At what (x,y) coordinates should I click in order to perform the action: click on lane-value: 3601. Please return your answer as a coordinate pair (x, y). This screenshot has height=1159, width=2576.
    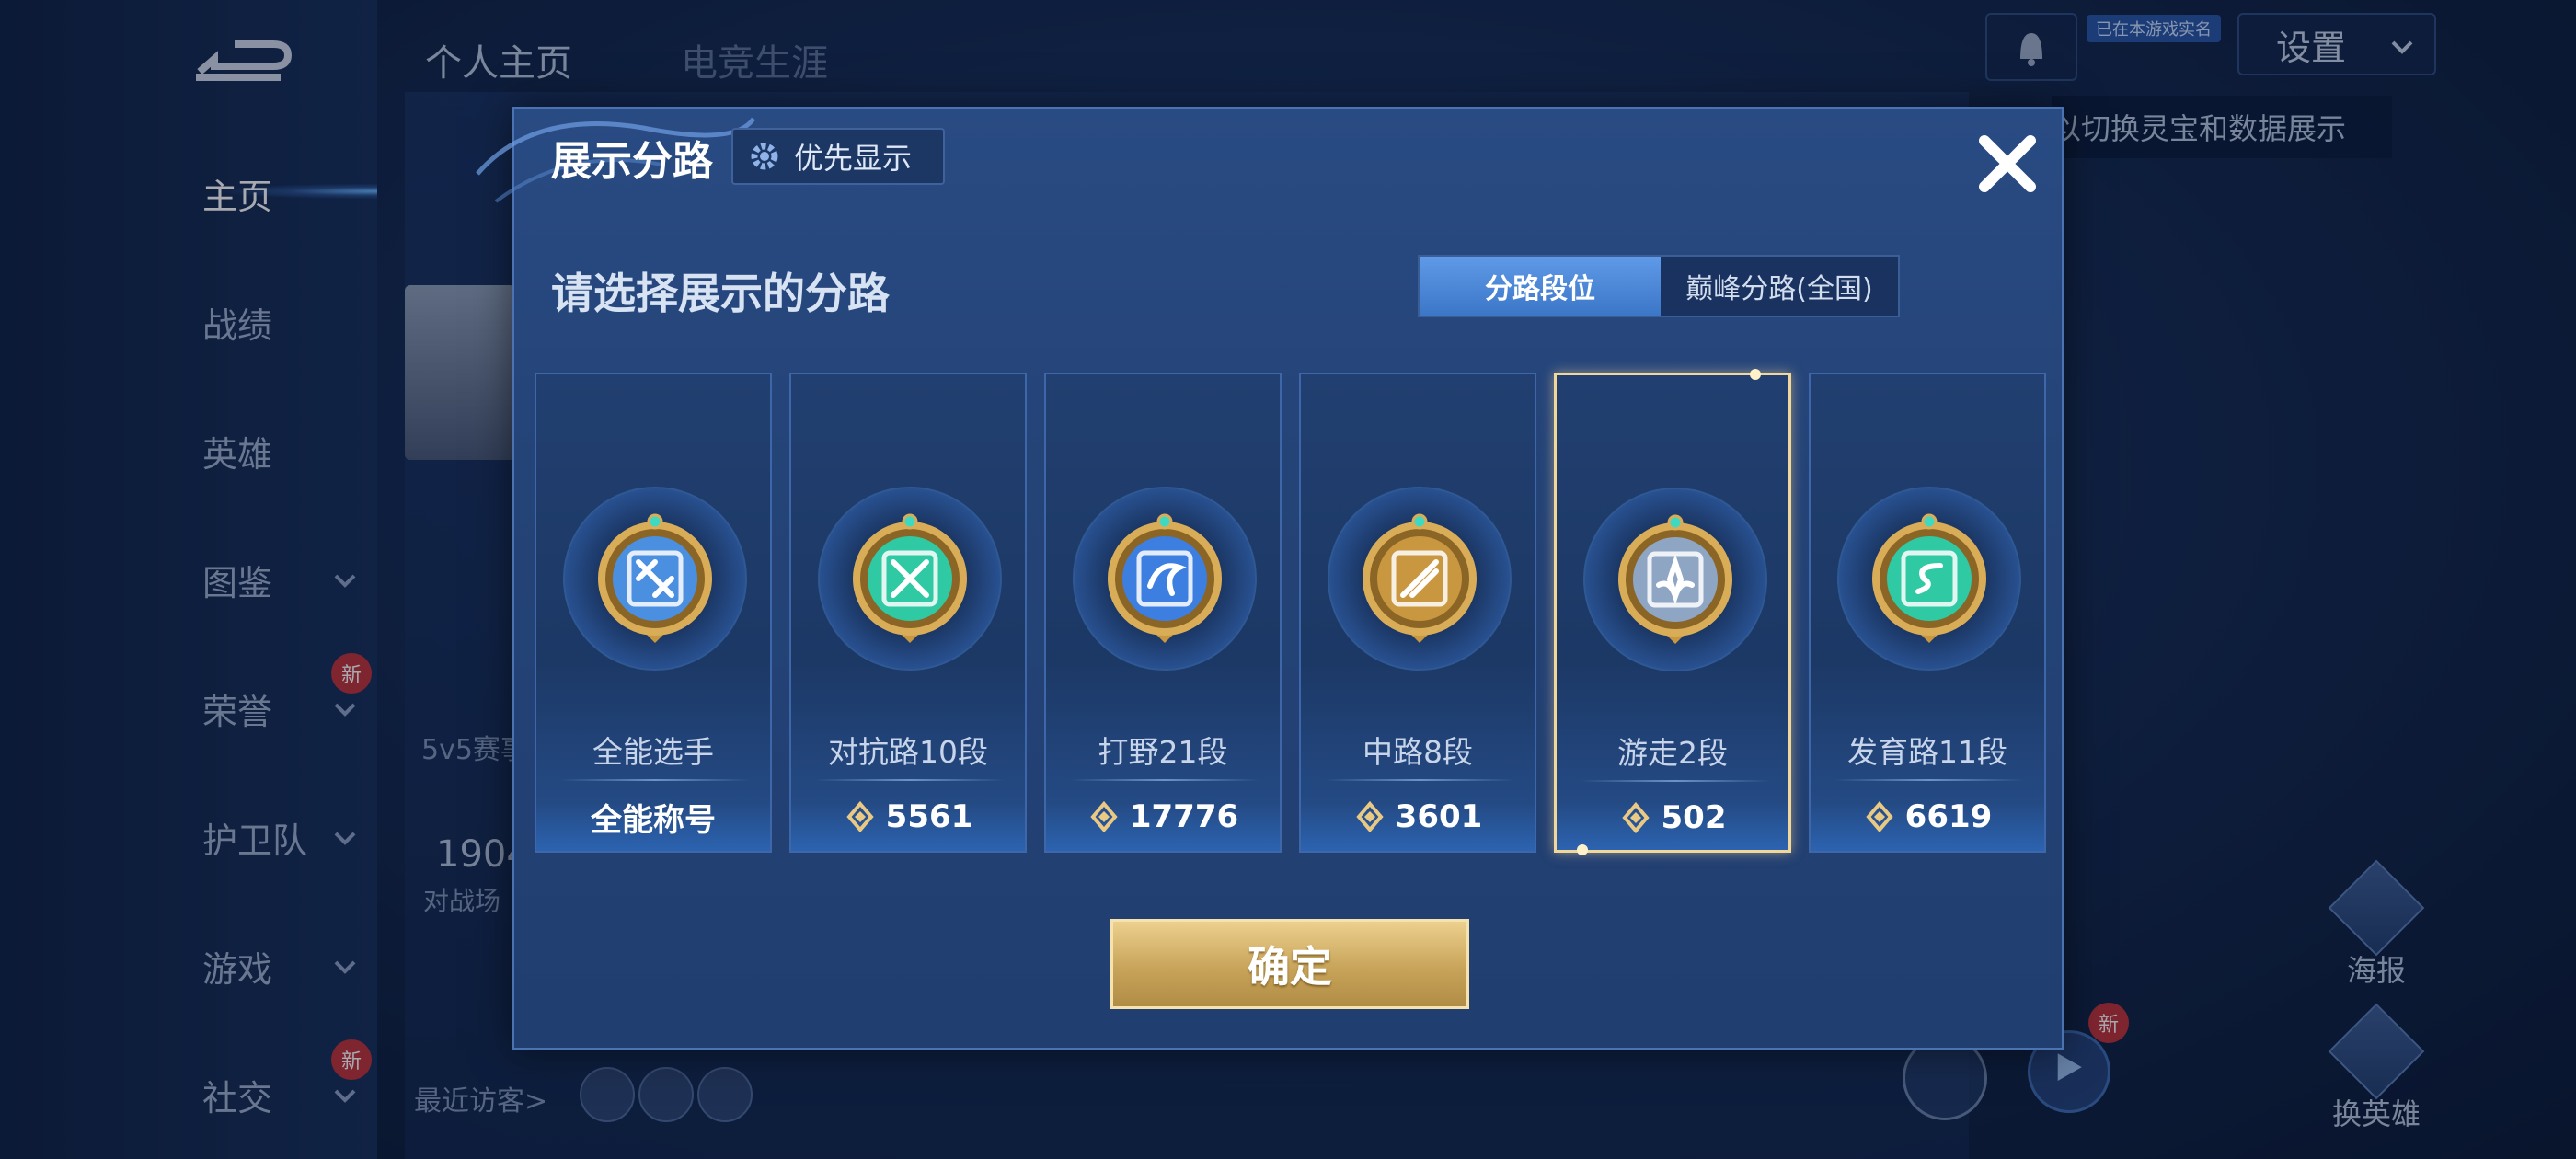
    Looking at the image, I should click on (1418, 817).